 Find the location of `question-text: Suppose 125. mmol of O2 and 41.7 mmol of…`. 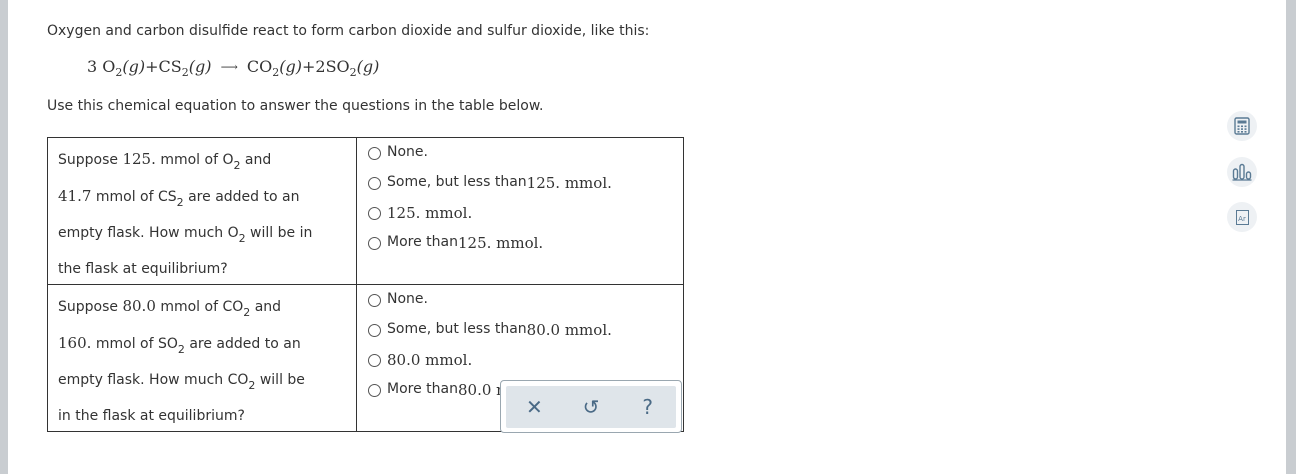

question-text: Suppose 125. mmol of O2 and 41.7 mmol of… is located at coordinates (202, 211).